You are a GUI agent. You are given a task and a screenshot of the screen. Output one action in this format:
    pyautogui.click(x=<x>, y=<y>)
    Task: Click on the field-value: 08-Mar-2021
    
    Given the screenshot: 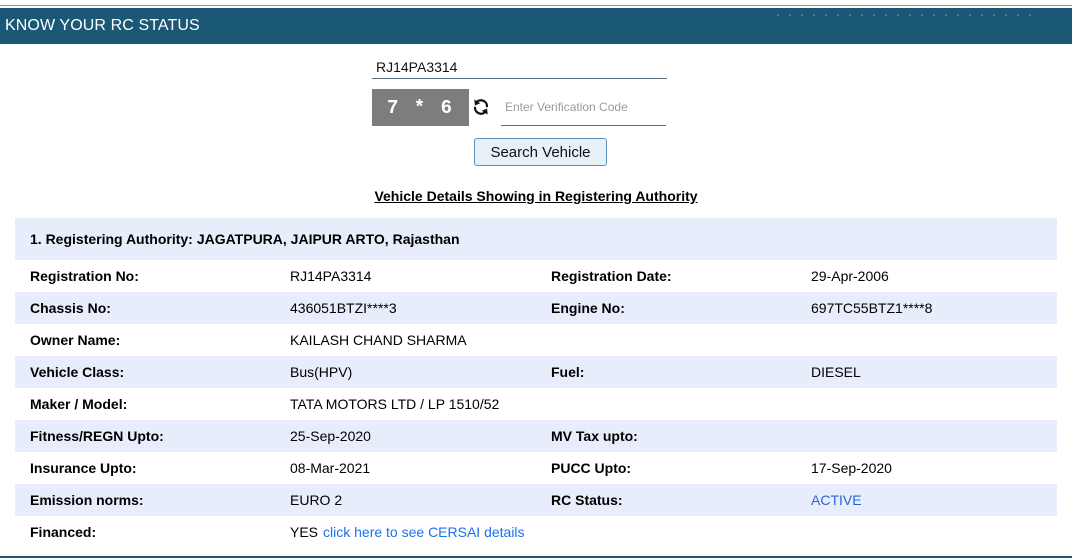 What is the action you would take?
    pyautogui.click(x=330, y=468)
    